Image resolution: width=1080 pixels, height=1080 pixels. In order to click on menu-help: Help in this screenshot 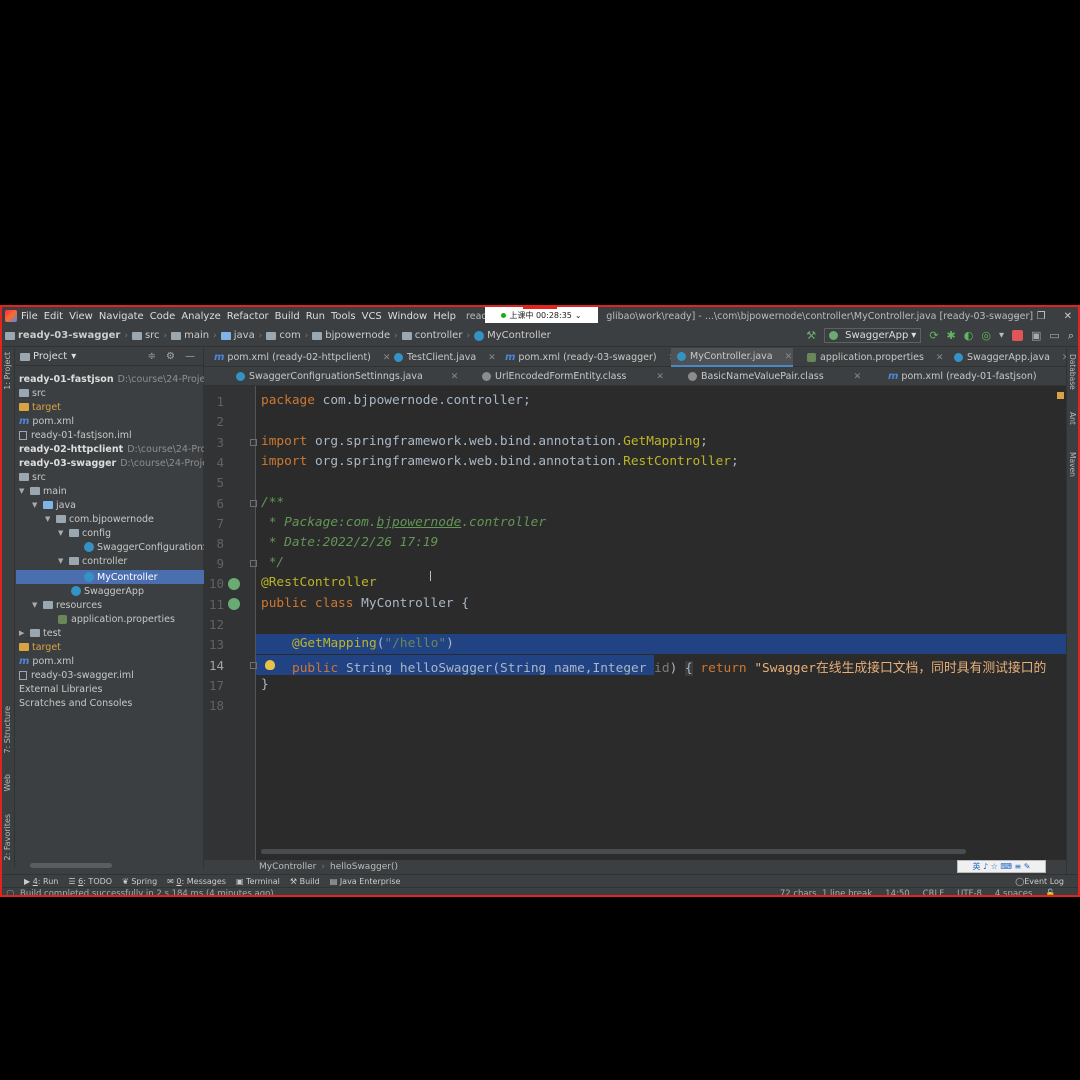, I will do `click(444, 316)`.